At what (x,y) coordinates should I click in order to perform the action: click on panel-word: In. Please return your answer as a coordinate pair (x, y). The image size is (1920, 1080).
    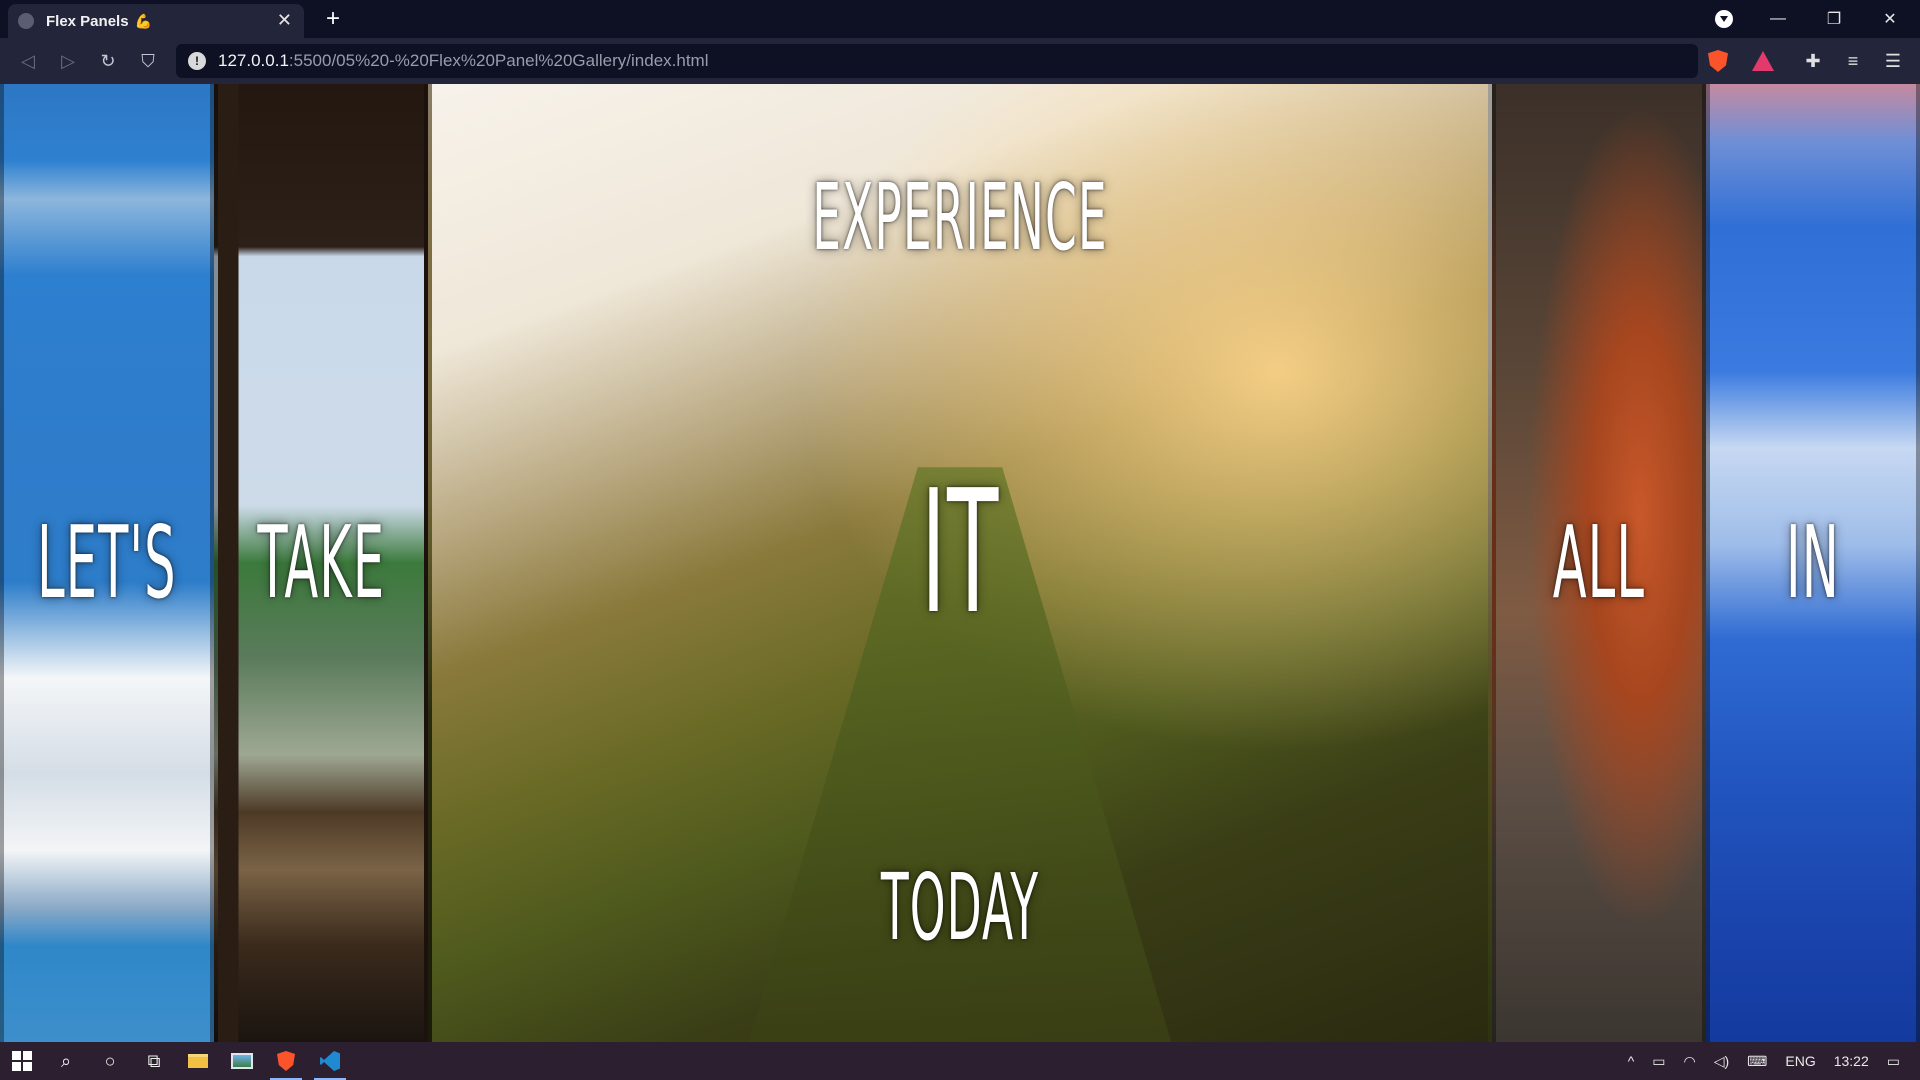
    Looking at the image, I should click on (1813, 562).